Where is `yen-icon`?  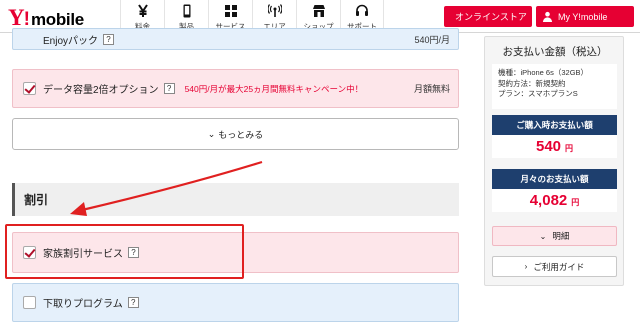 yen-icon is located at coordinates (142, 10).